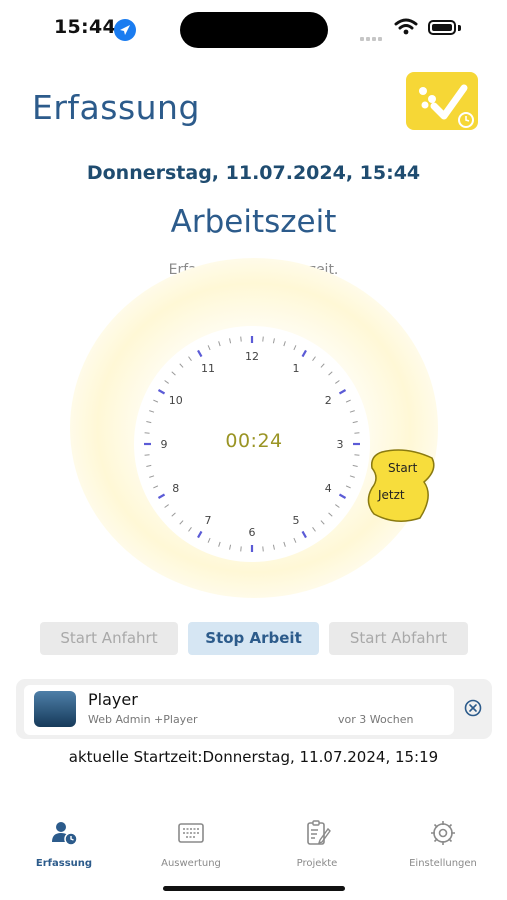 The width and height of the screenshot is (507, 900). I want to click on project-icon, so click(55, 709).